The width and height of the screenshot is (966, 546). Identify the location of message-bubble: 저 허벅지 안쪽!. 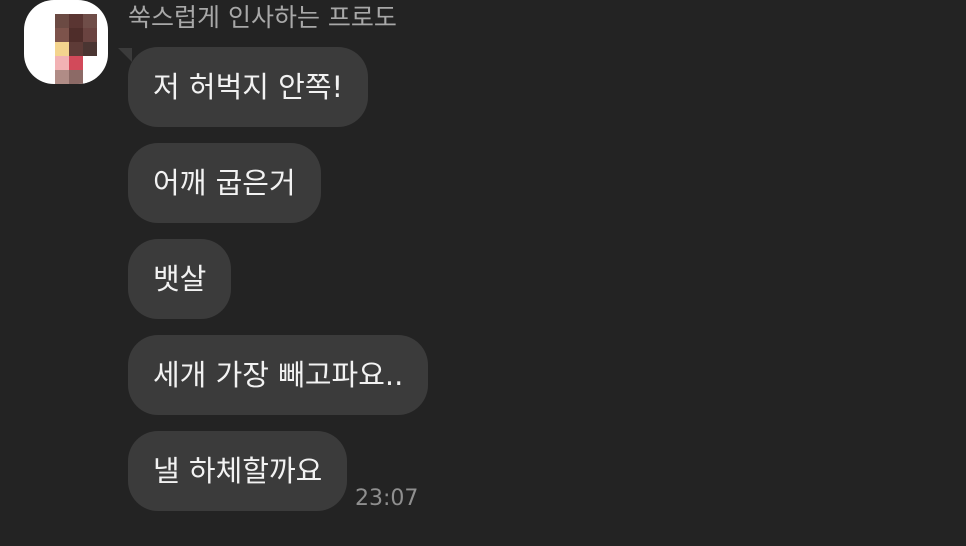
(248, 87).